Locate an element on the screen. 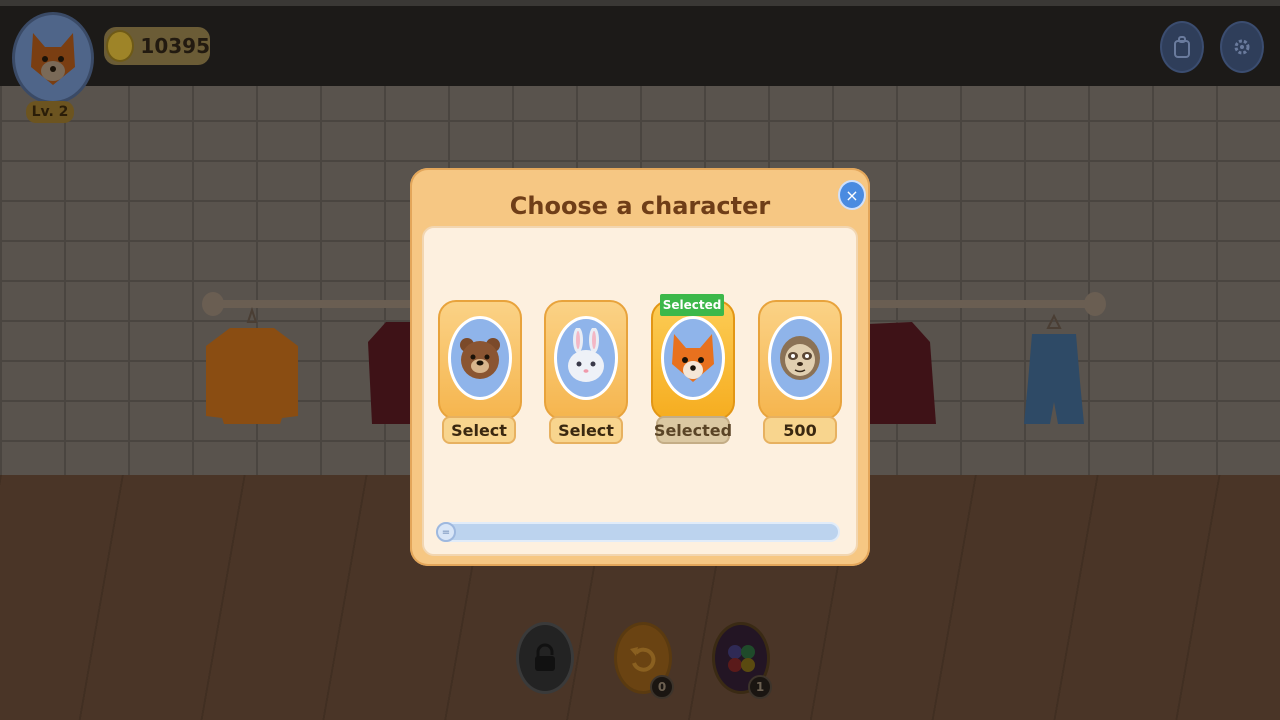 The image size is (1280, 720). inventory-button is located at coordinates (1182, 47).